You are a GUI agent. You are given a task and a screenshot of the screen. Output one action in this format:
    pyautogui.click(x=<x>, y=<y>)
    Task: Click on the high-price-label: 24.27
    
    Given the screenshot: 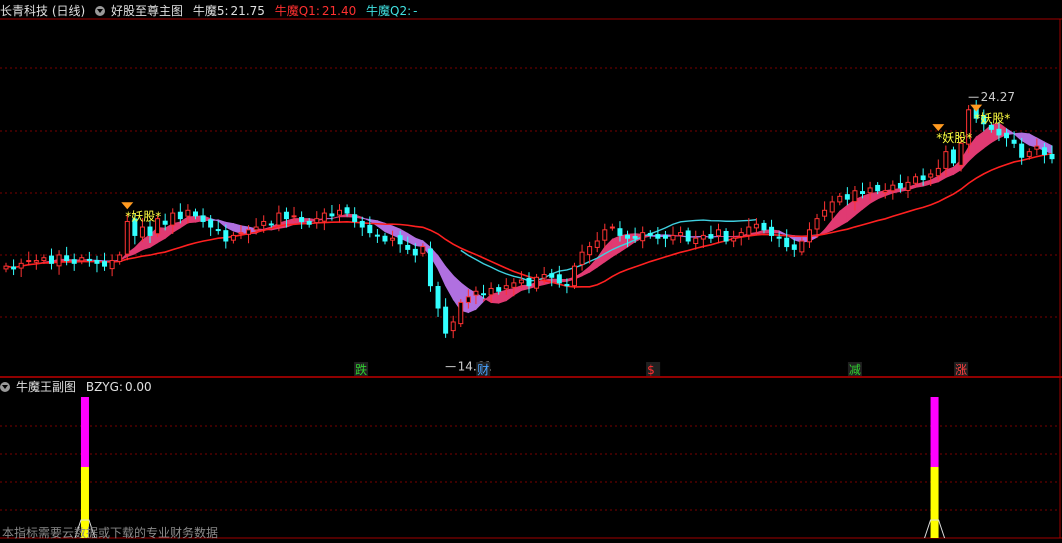 What is the action you would take?
    pyautogui.click(x=998, y=97)
    